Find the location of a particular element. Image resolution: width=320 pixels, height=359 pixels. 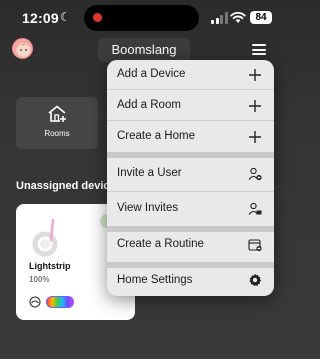

moon-icon: ☾ is located at coordinates (65, 17).